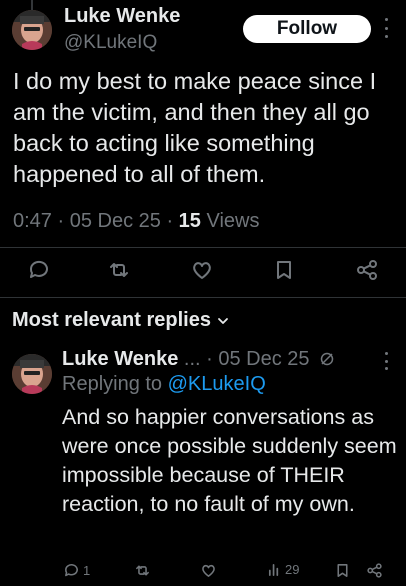 This screenshot has height=586, width=406. Describe the element at coordinates (217, 384) in the screenshot. I see `replying-mention: @KLukeIQ` at that location.